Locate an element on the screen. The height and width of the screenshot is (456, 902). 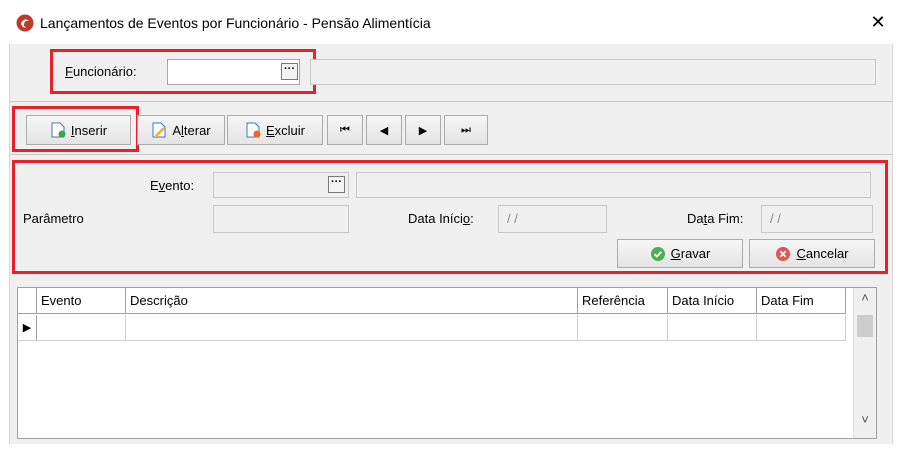
funcionario-name-field is located at coordinates (593, 72).